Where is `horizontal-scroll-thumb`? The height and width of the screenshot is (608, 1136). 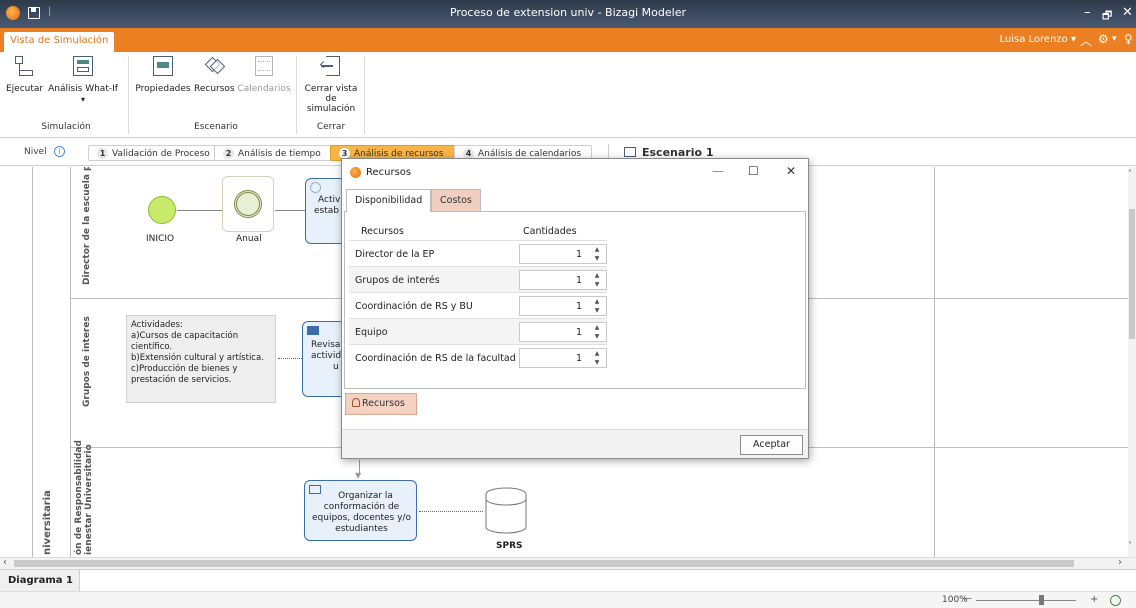 horizontal-scroll-thumb is located at coordinates (544, 563).